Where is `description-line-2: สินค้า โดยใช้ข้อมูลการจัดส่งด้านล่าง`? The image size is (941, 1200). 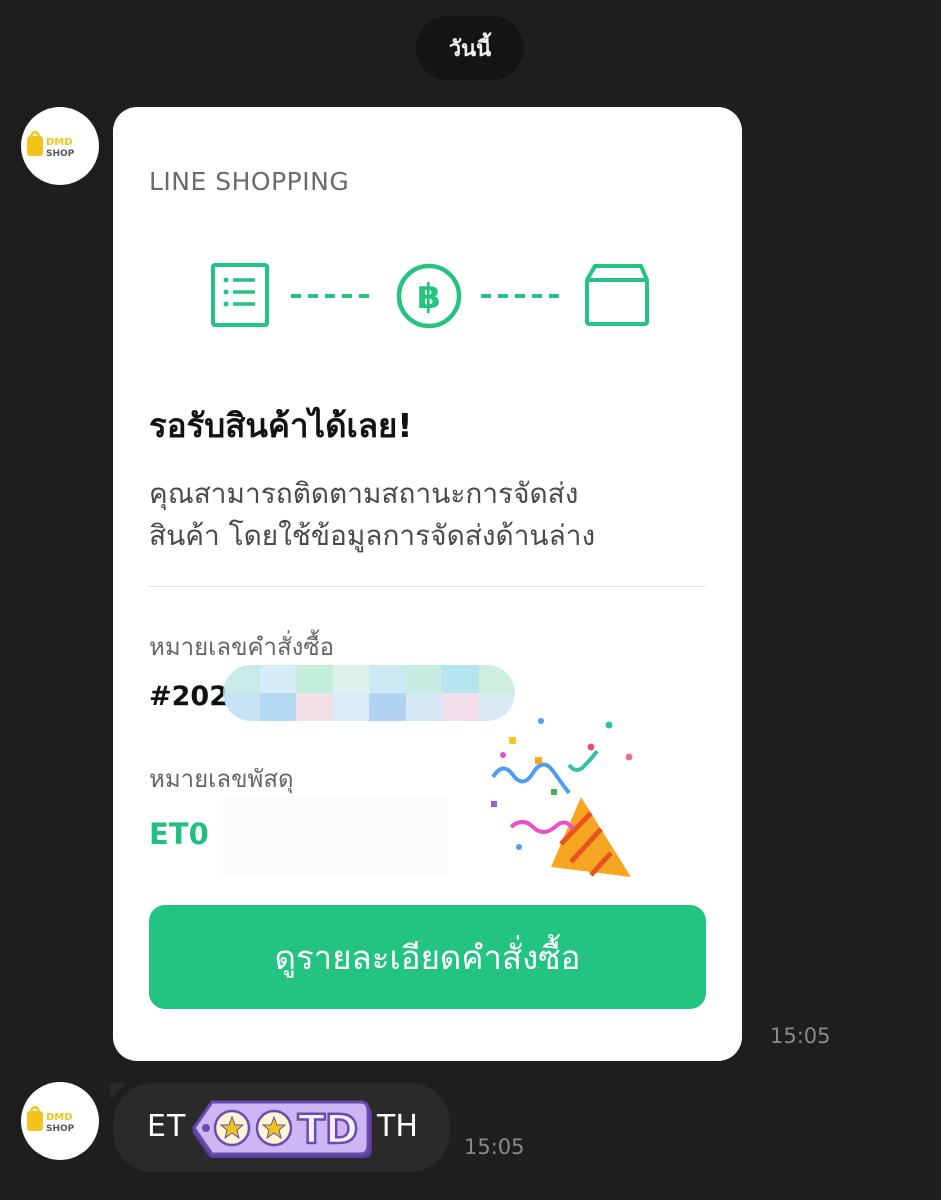 description-line-2: สินค้า โดยใช้ข้อมูลการจัดส่งด้านล่าง is located at coordinates (372, 535).